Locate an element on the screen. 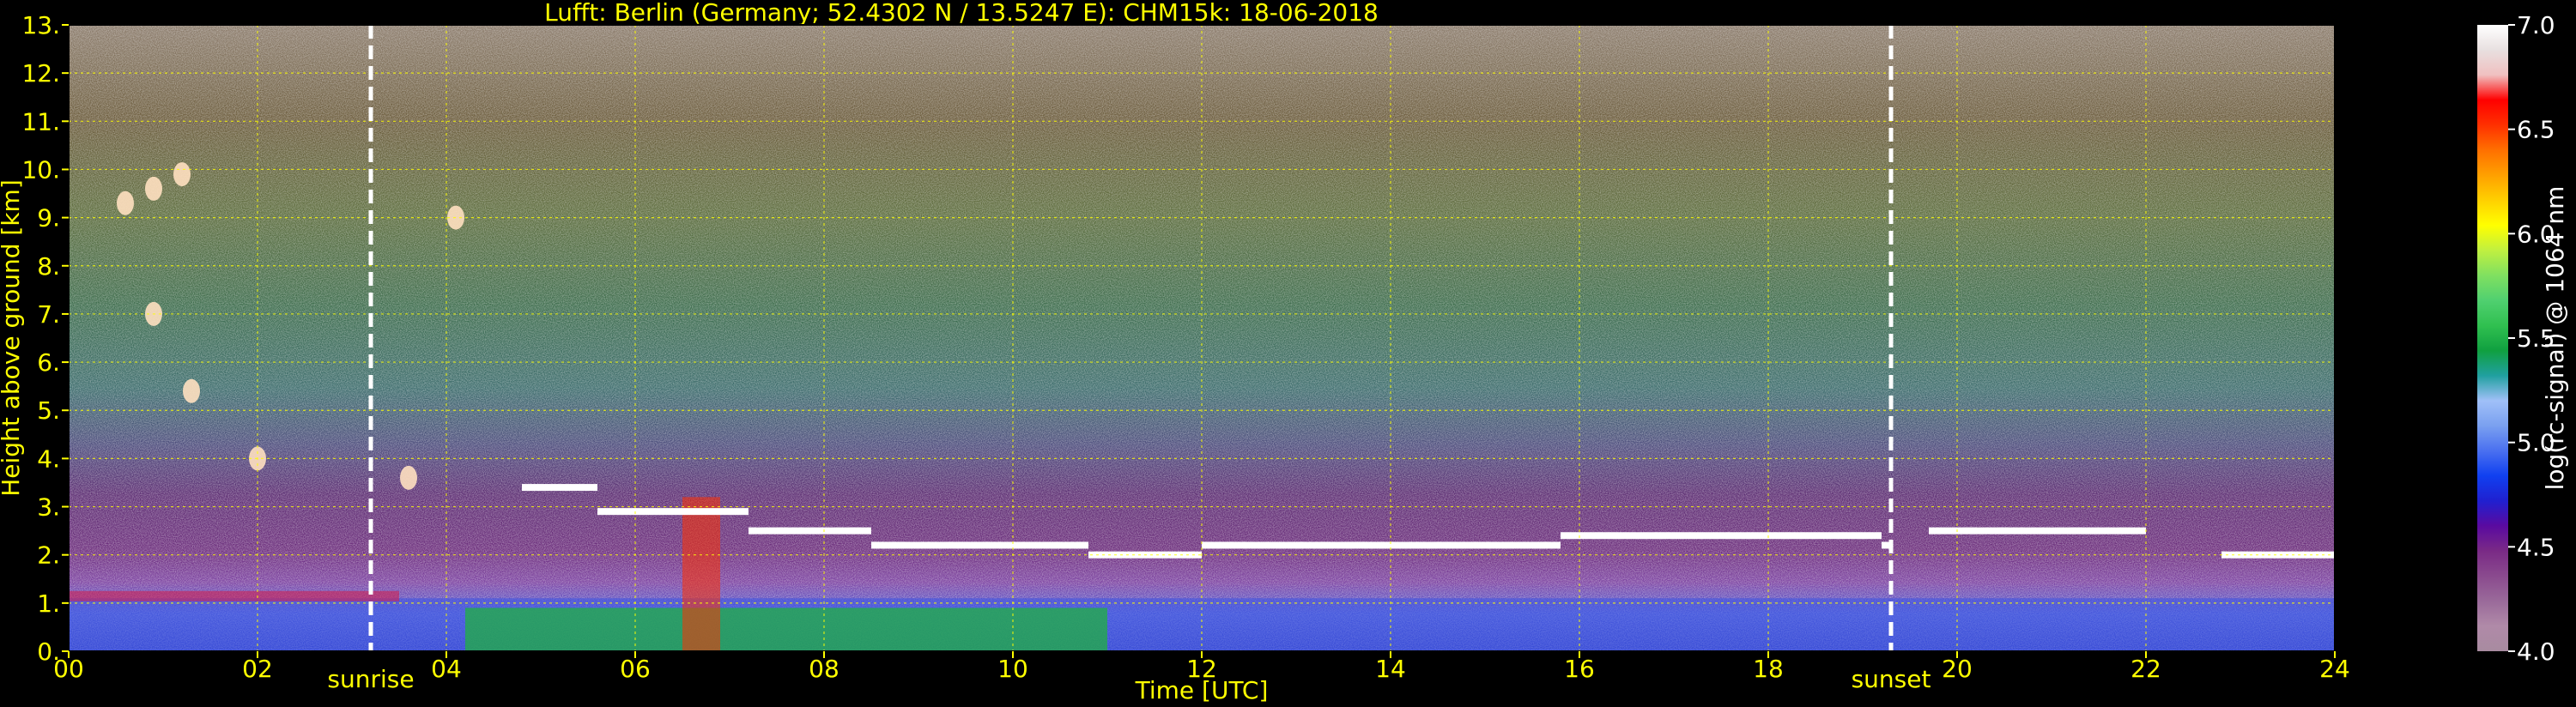 This screenshot has height=707, width=2576. x-axis-label: Time [UTC] is located at coordinates (1202, 690).